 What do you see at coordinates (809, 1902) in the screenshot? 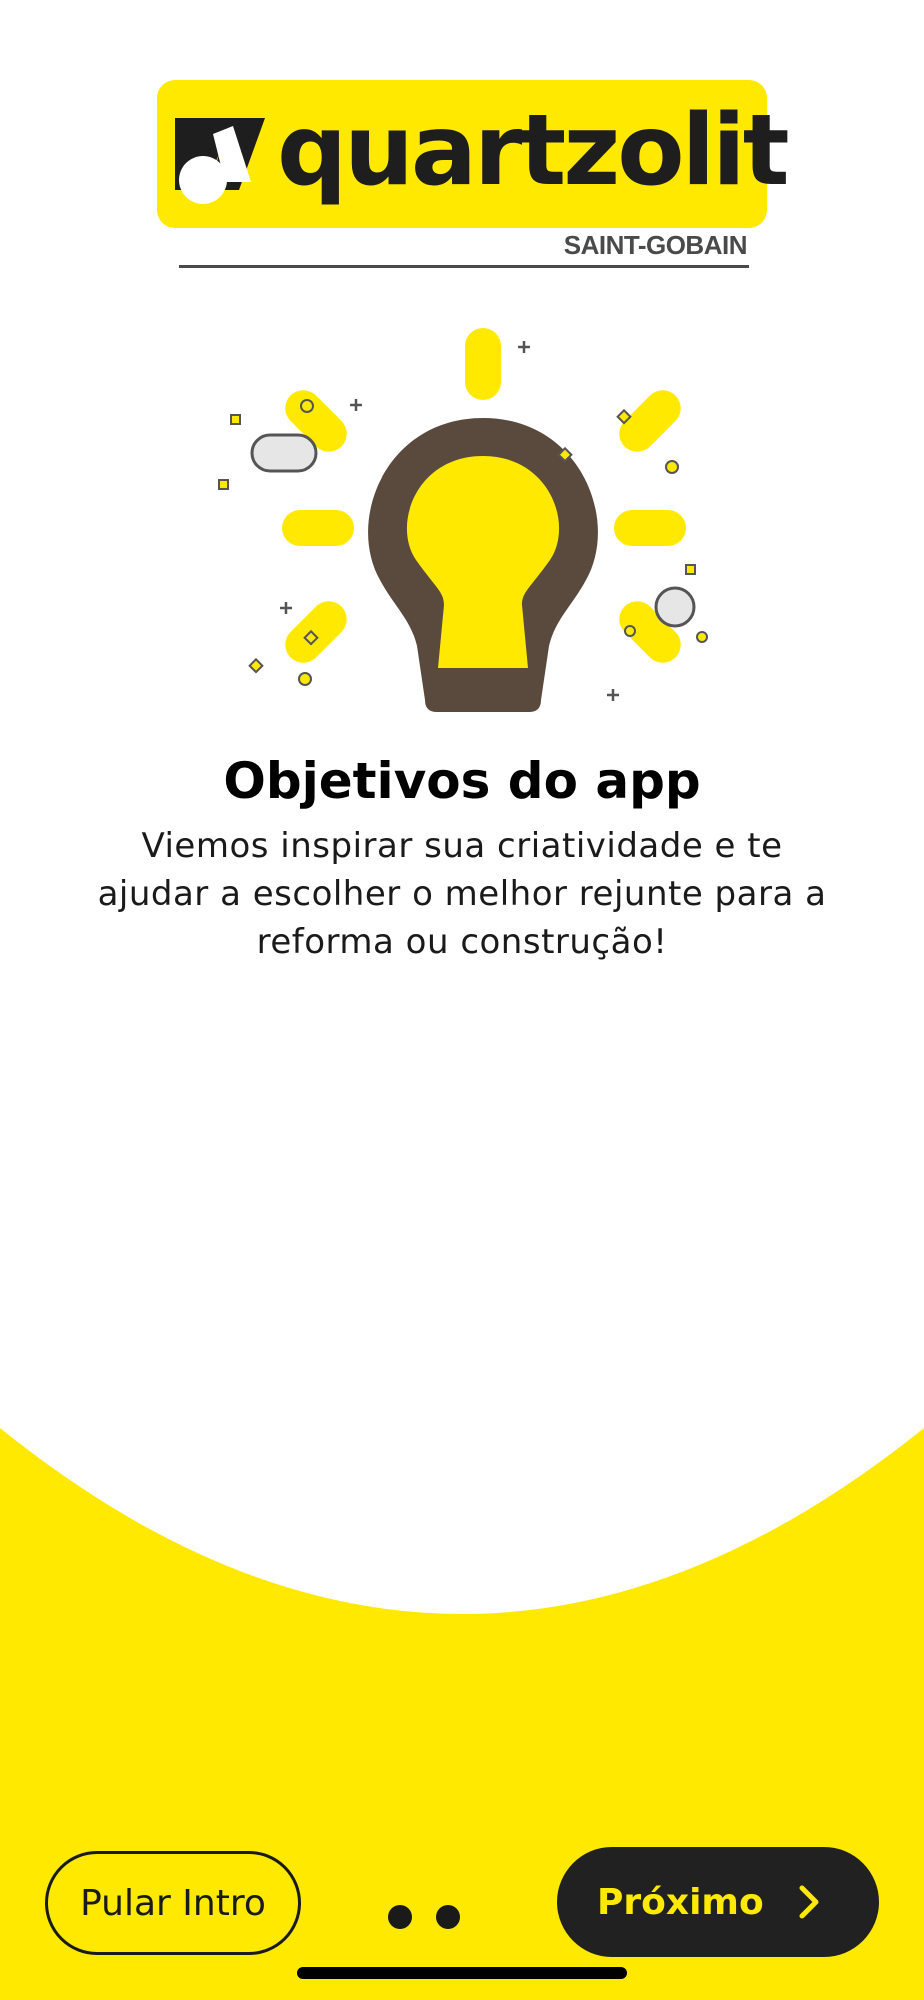
I see `chevron-right-icon` at bounding box center [809, 1902].